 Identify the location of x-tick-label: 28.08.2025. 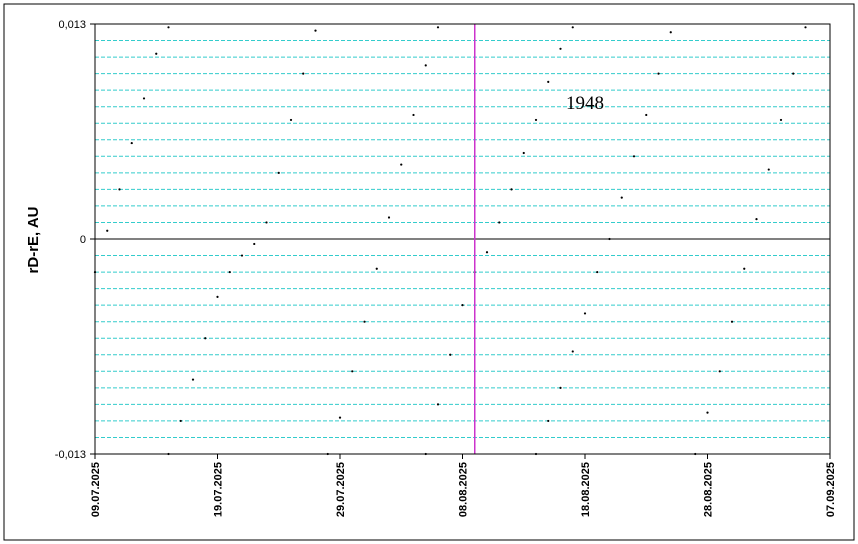
(709, 489).